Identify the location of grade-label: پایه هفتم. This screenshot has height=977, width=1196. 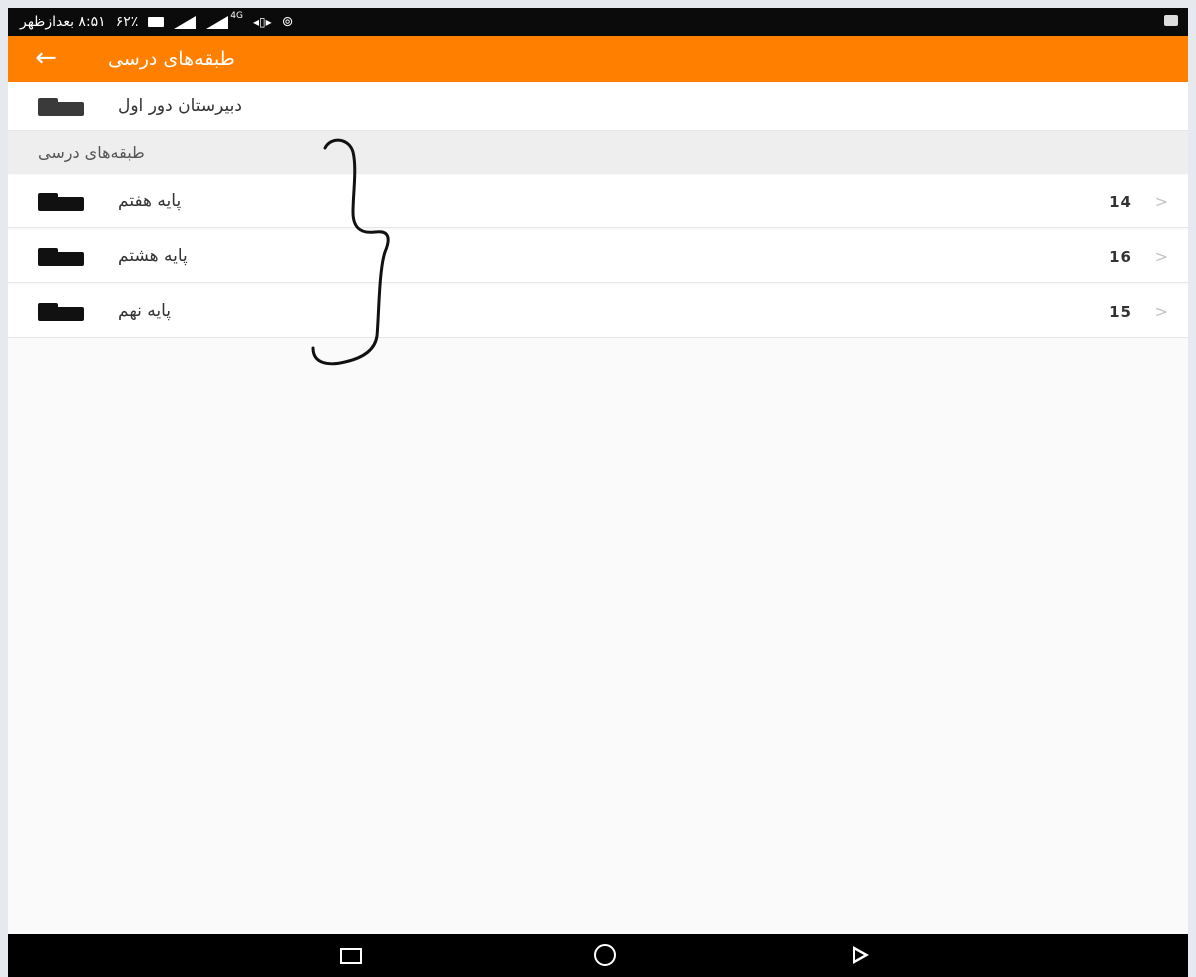
(150, 201).